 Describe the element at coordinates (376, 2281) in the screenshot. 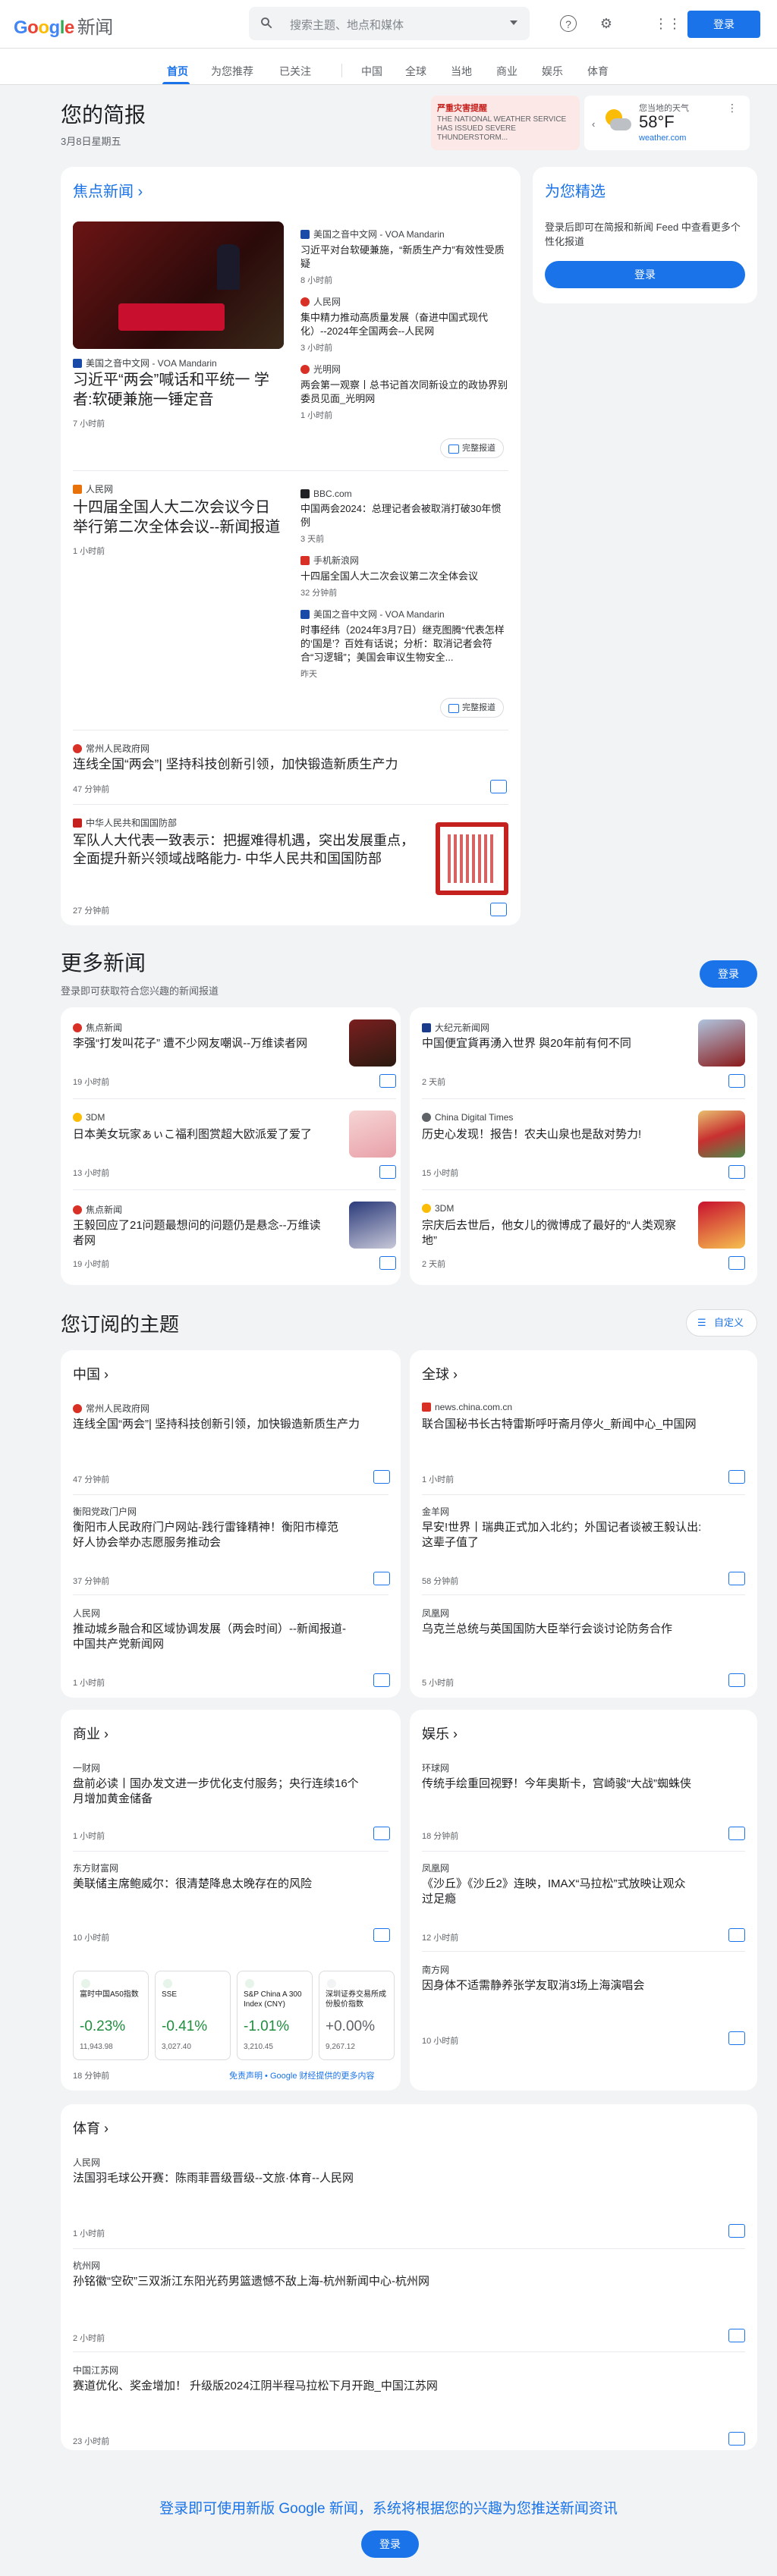

I see `headline-link: 孙铭徽“空砍”三双浙江东阳光药男篮遗憾不敌上海-杭州新闻中心-杭州网` at that location.